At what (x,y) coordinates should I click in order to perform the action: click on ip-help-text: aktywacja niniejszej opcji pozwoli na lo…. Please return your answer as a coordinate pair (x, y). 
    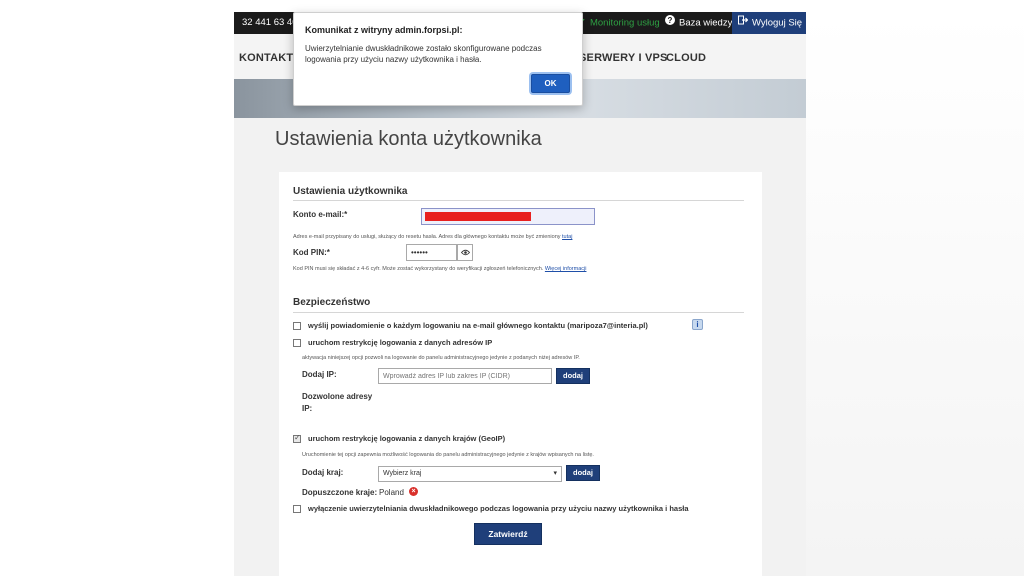
    Looking at the image, I should click on (441, 358).